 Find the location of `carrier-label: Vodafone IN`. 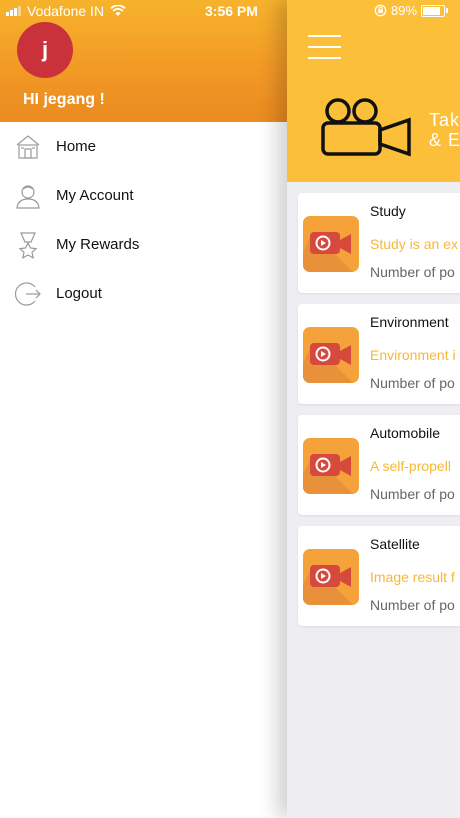

carrier-label: Vodafone IN is located at coordinates (66, 11).